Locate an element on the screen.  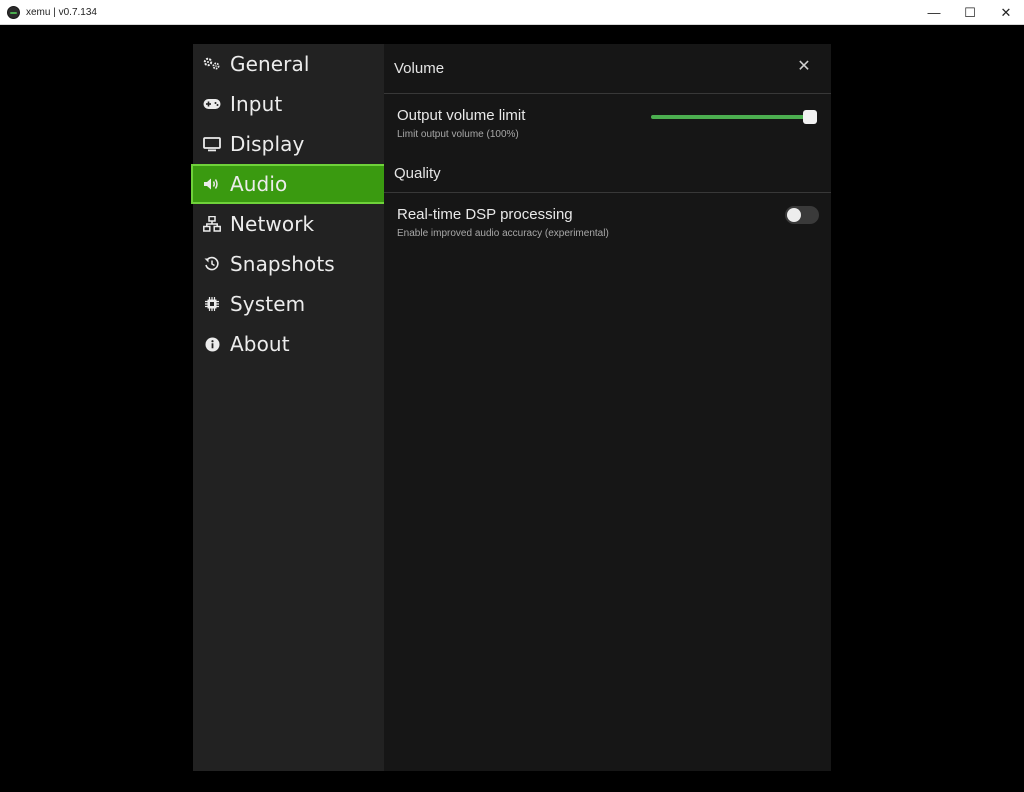
sidebar-item-label: Snapshots is located at coordinates (282, 264).